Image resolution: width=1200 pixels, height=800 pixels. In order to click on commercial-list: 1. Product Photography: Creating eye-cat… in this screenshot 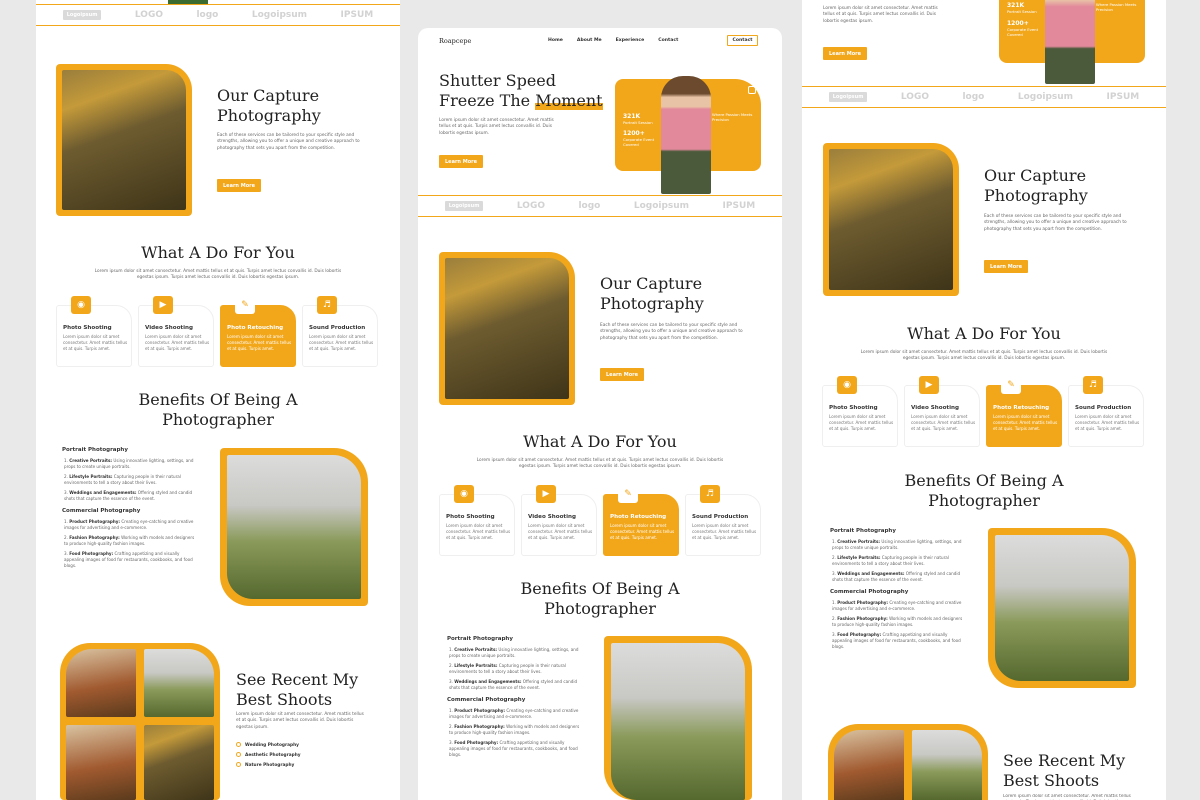, I will do `click(514, 732)`.